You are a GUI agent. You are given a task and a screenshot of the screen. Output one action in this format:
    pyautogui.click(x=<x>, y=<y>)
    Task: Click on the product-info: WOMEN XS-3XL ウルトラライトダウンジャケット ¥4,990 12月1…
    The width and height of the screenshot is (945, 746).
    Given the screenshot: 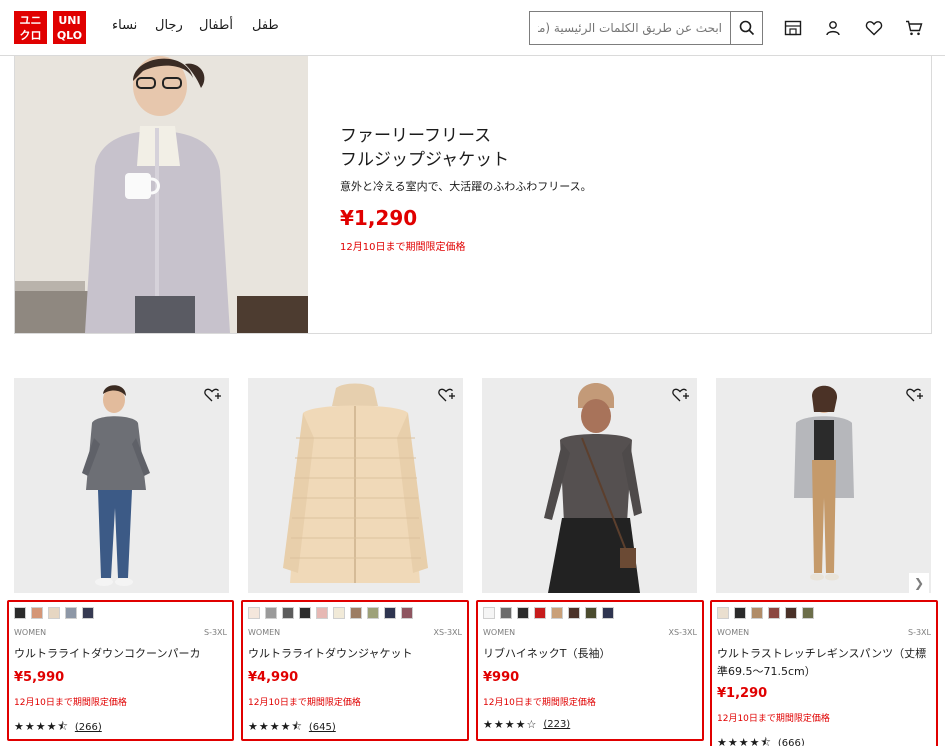 What is the action you would take?
    pyautogui.click(x=355, y=670)
    